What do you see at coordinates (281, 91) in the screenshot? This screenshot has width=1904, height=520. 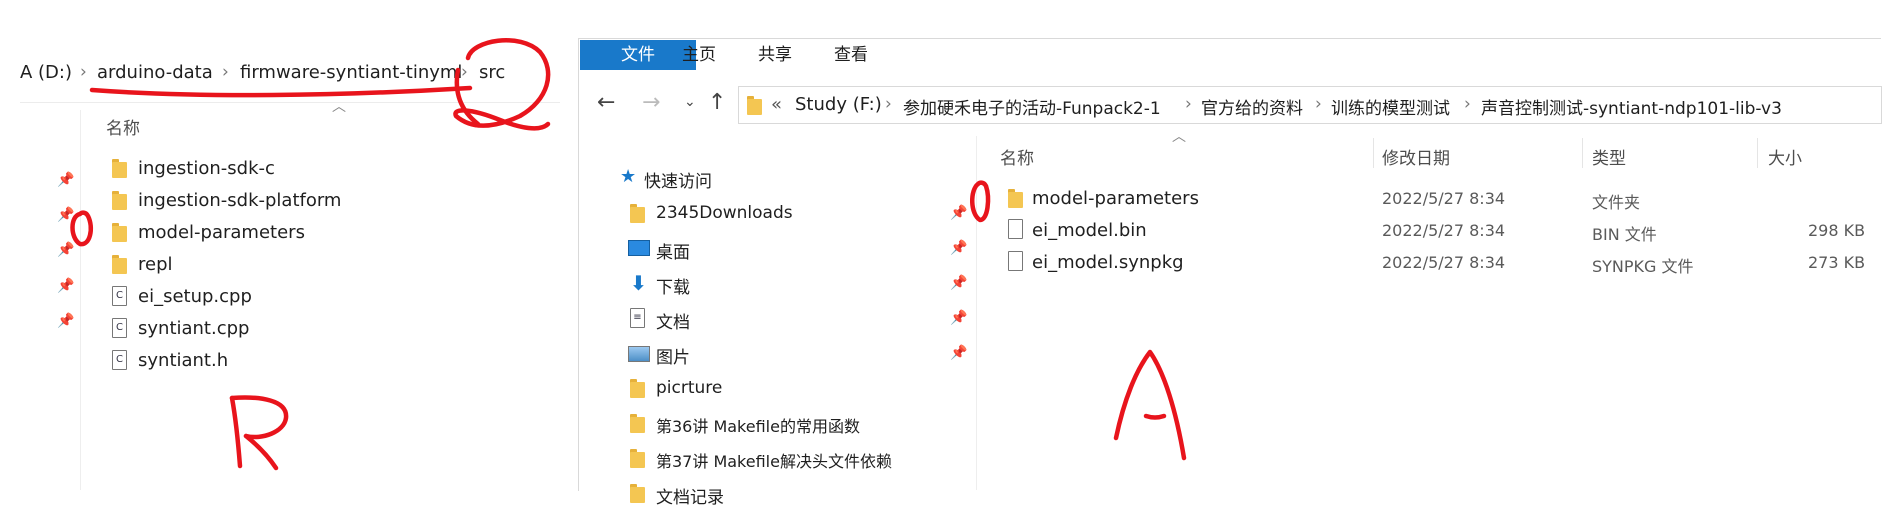 I see `breadcrumb-underline` at bounding box center [281, 91].